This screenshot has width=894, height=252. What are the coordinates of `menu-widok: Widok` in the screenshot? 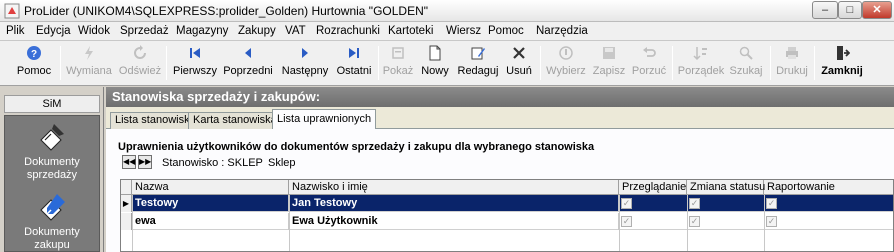 It's located at (94, 31).